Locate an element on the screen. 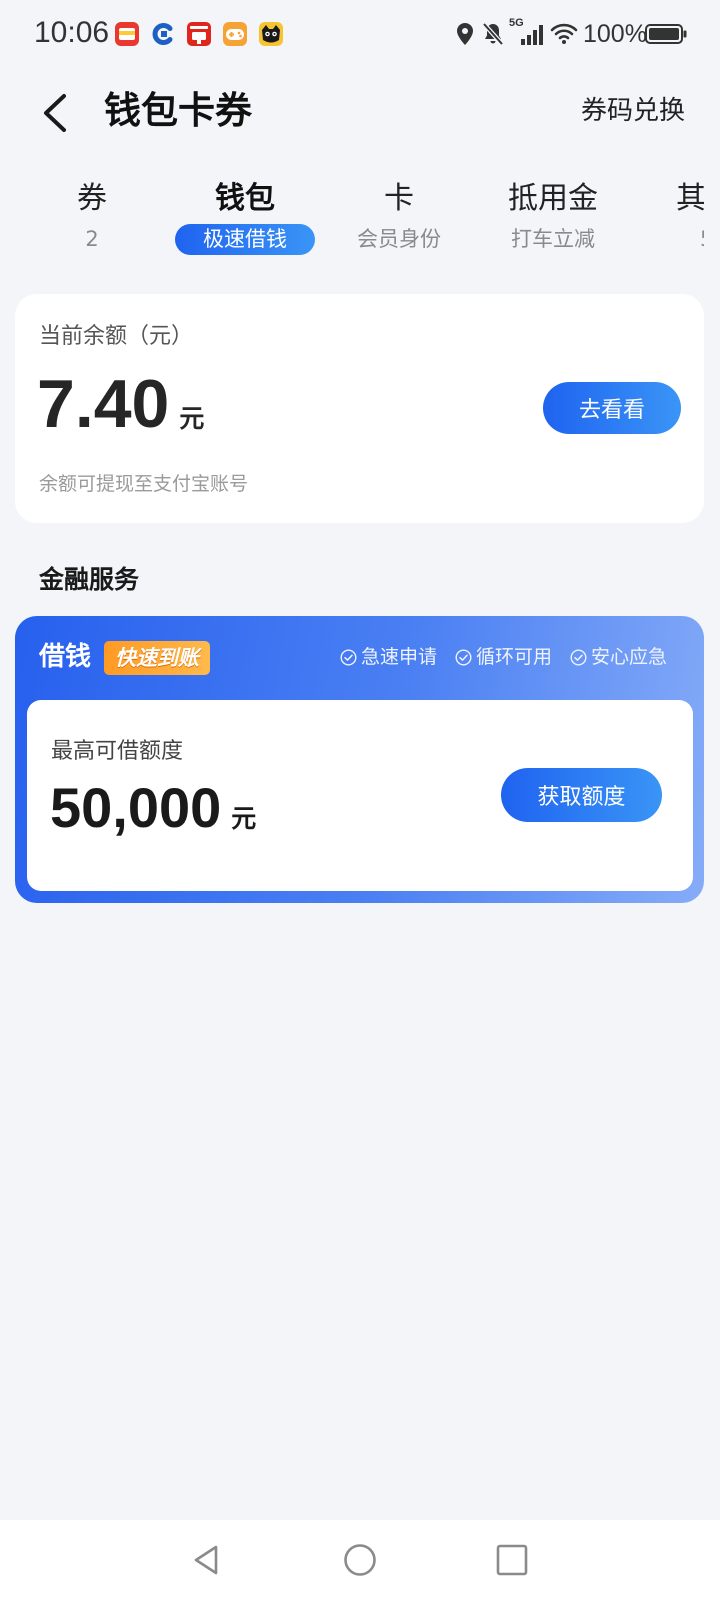 The height and width of the screenshot is (1600, 720). loan-features: 急速申请 循环可用 安心应急 is located at coordinates (503, 657).